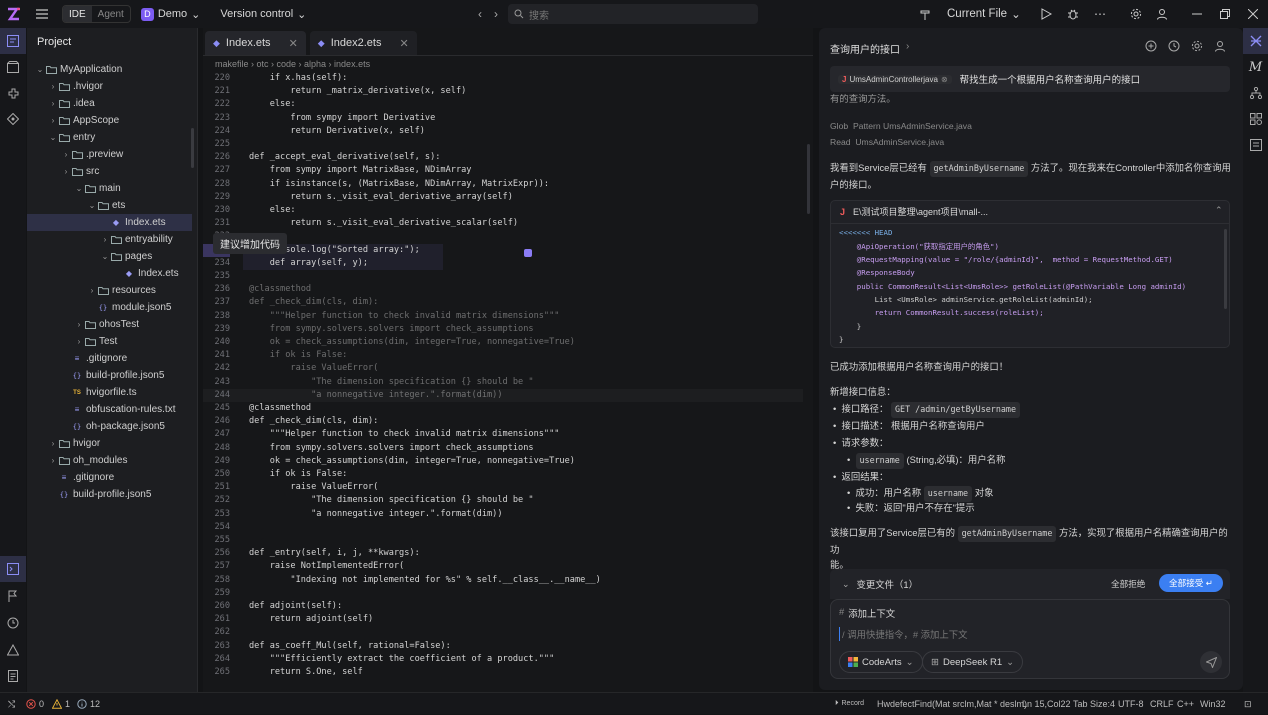 This screenshot has width=1268, height=715. Describe the element at coordinates (13, 119) in the screenshot. I see `diamond-plugin-icon` at that location.